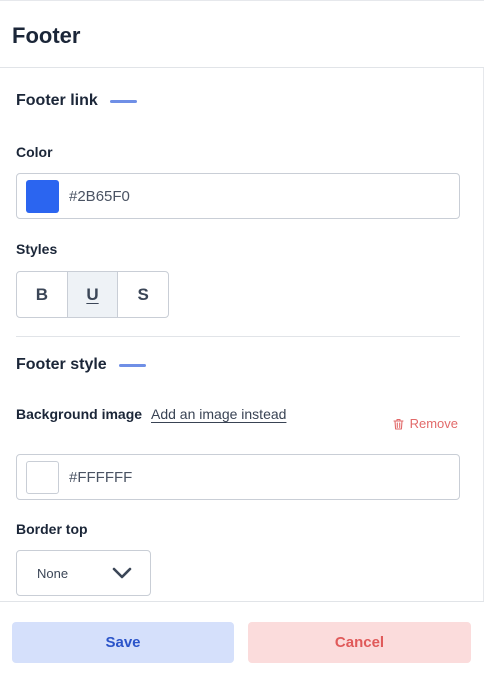  I want to click on underline-button-label: U, so click(92, 294).